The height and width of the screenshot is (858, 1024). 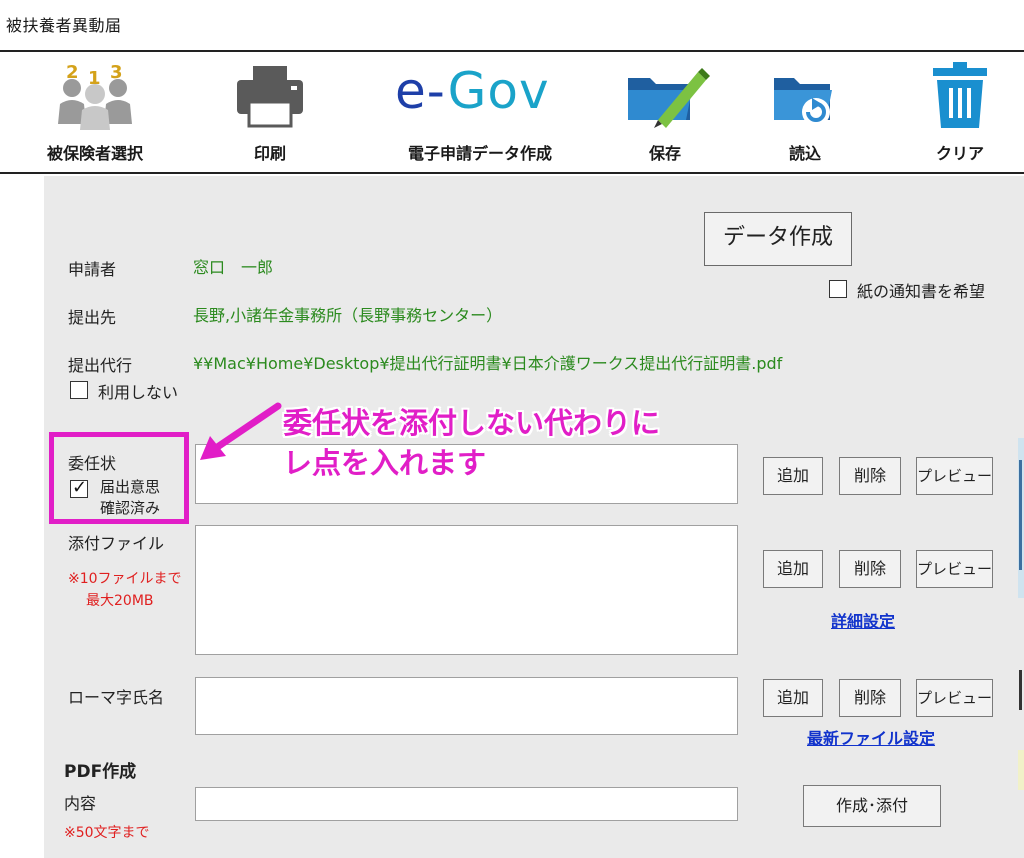 I want to click on attachments-label: 添付ファイル, so click(x=116, y=543).